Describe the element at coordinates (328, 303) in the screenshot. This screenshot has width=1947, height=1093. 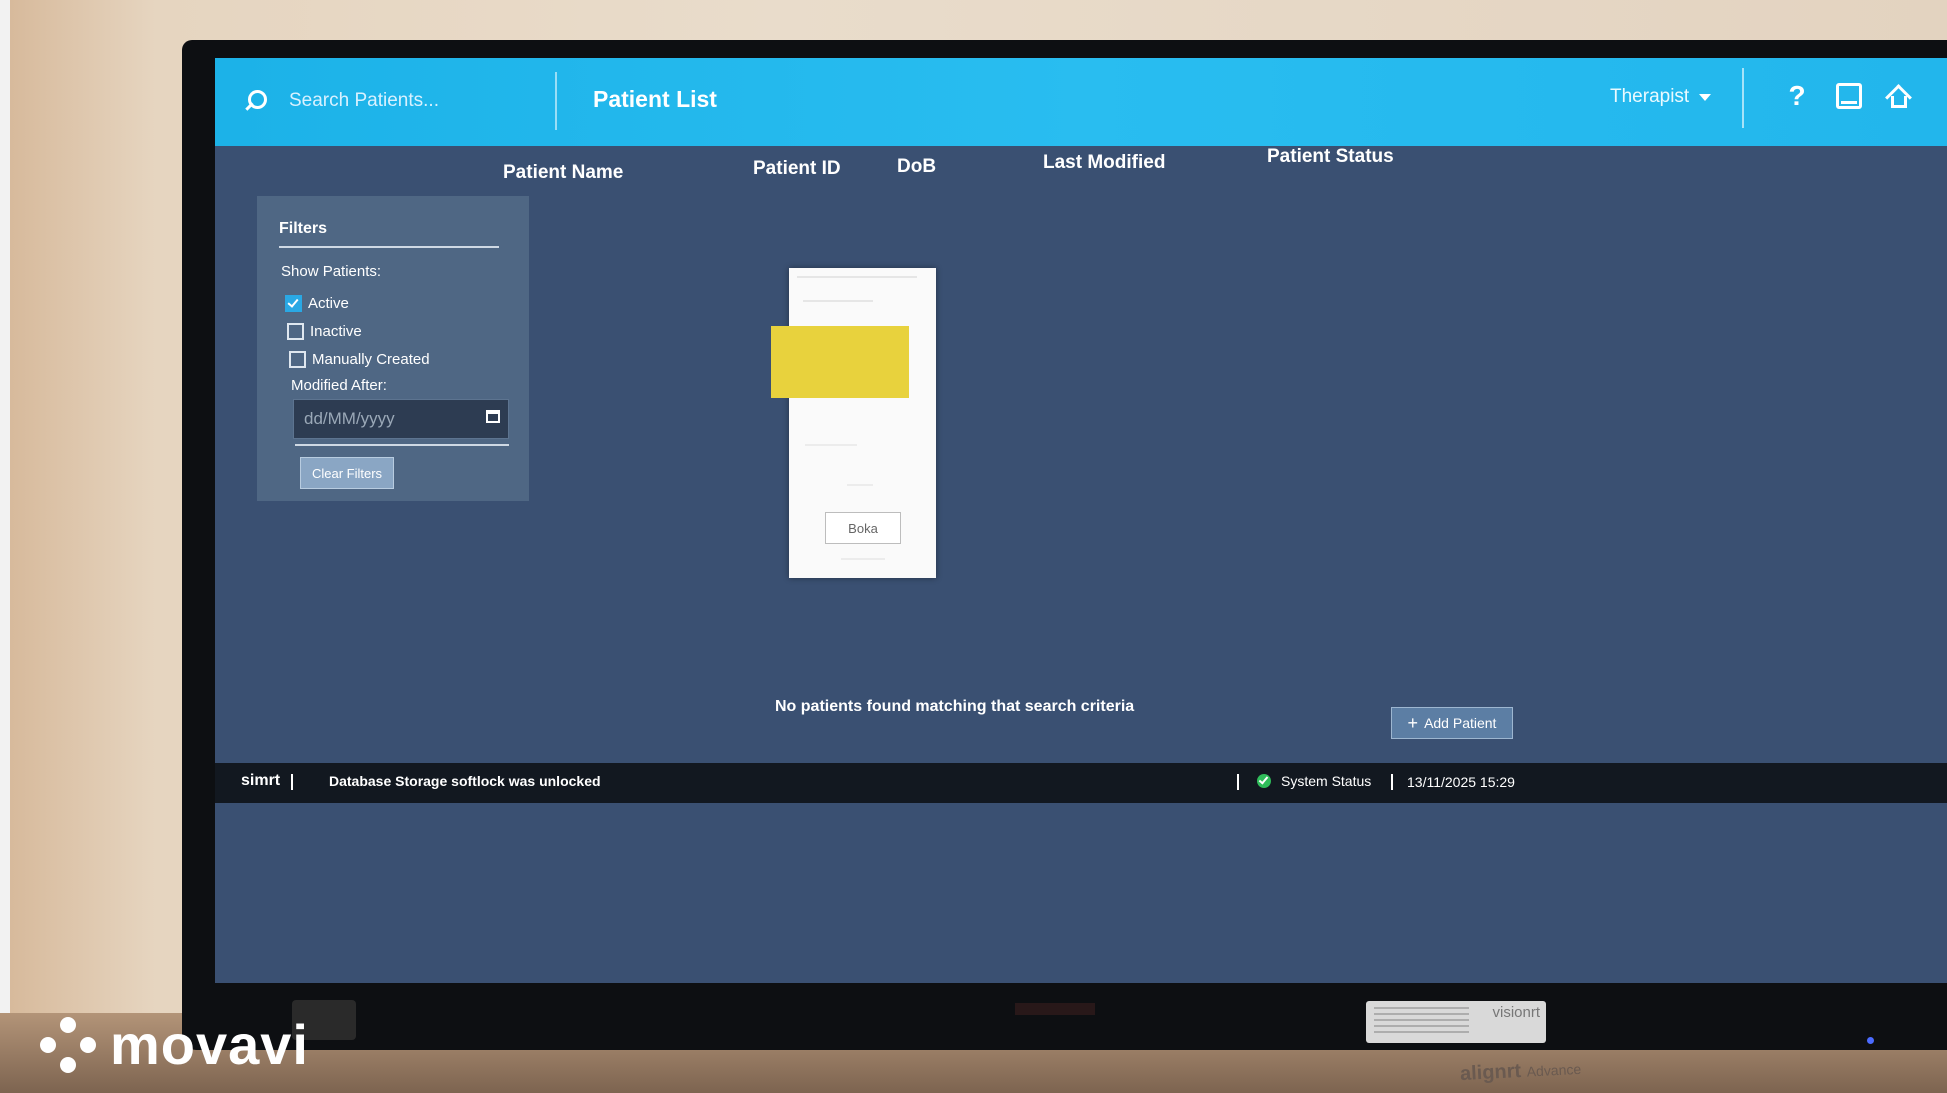
I see `filter-active-label: Active` at that location.